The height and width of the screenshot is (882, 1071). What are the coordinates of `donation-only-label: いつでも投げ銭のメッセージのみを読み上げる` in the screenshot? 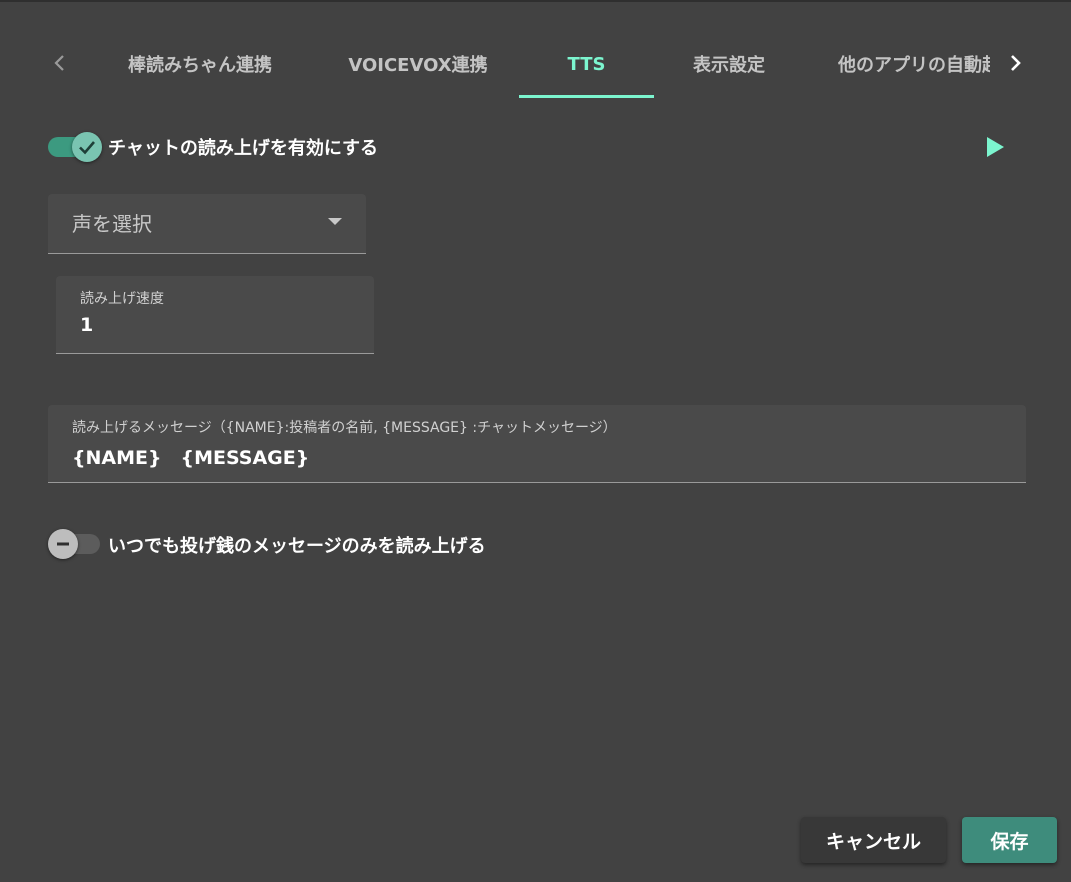 It's located at (297, 546).